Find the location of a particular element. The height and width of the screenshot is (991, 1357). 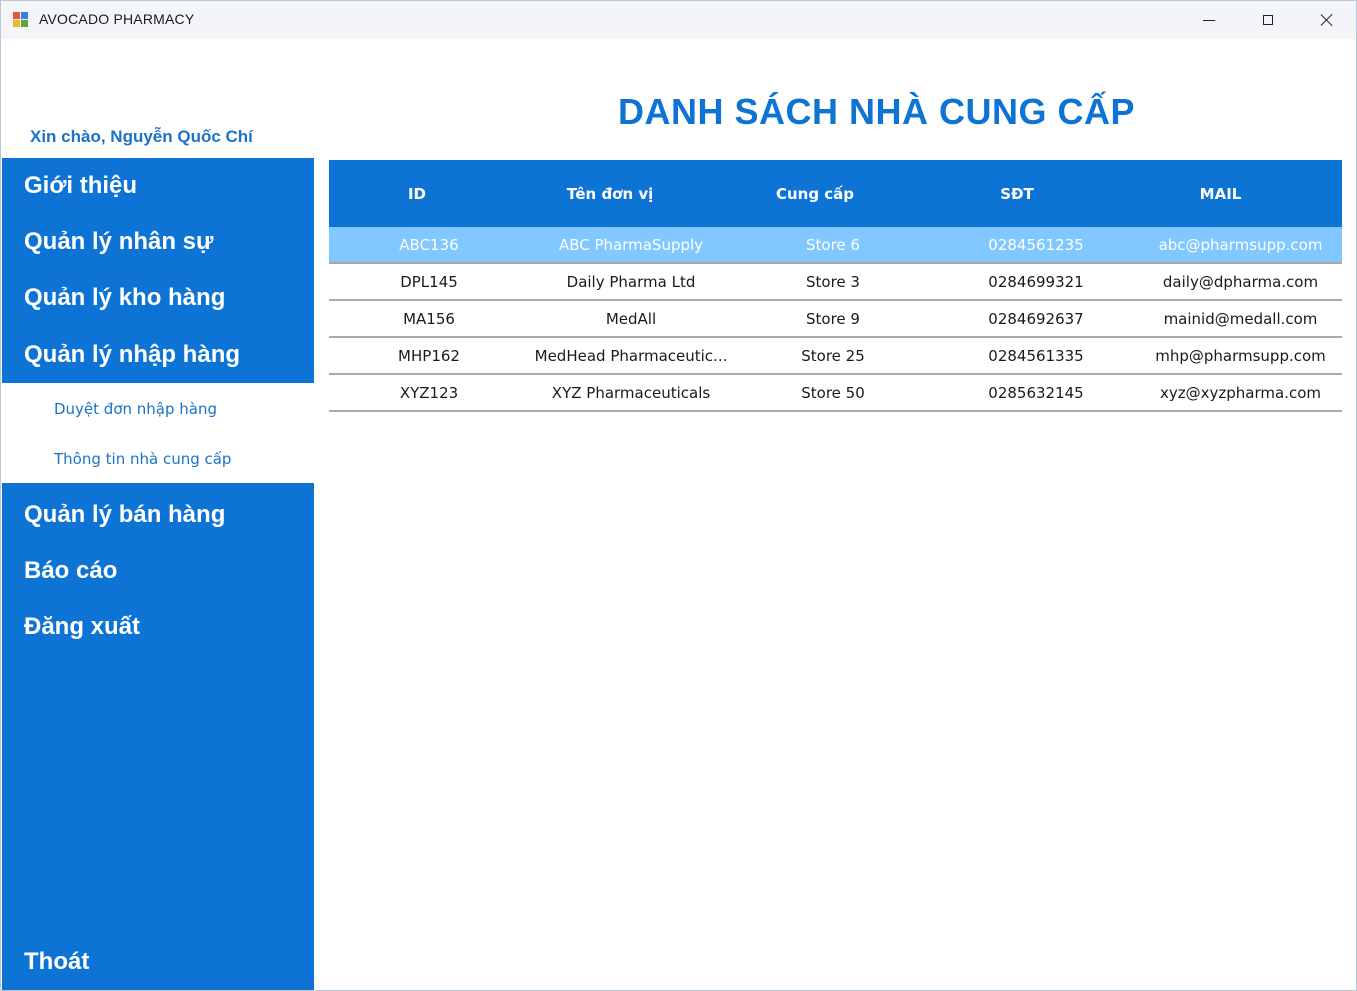

table-cell-name: Daily Pharma Ltd is located at coordinates (631, 281).